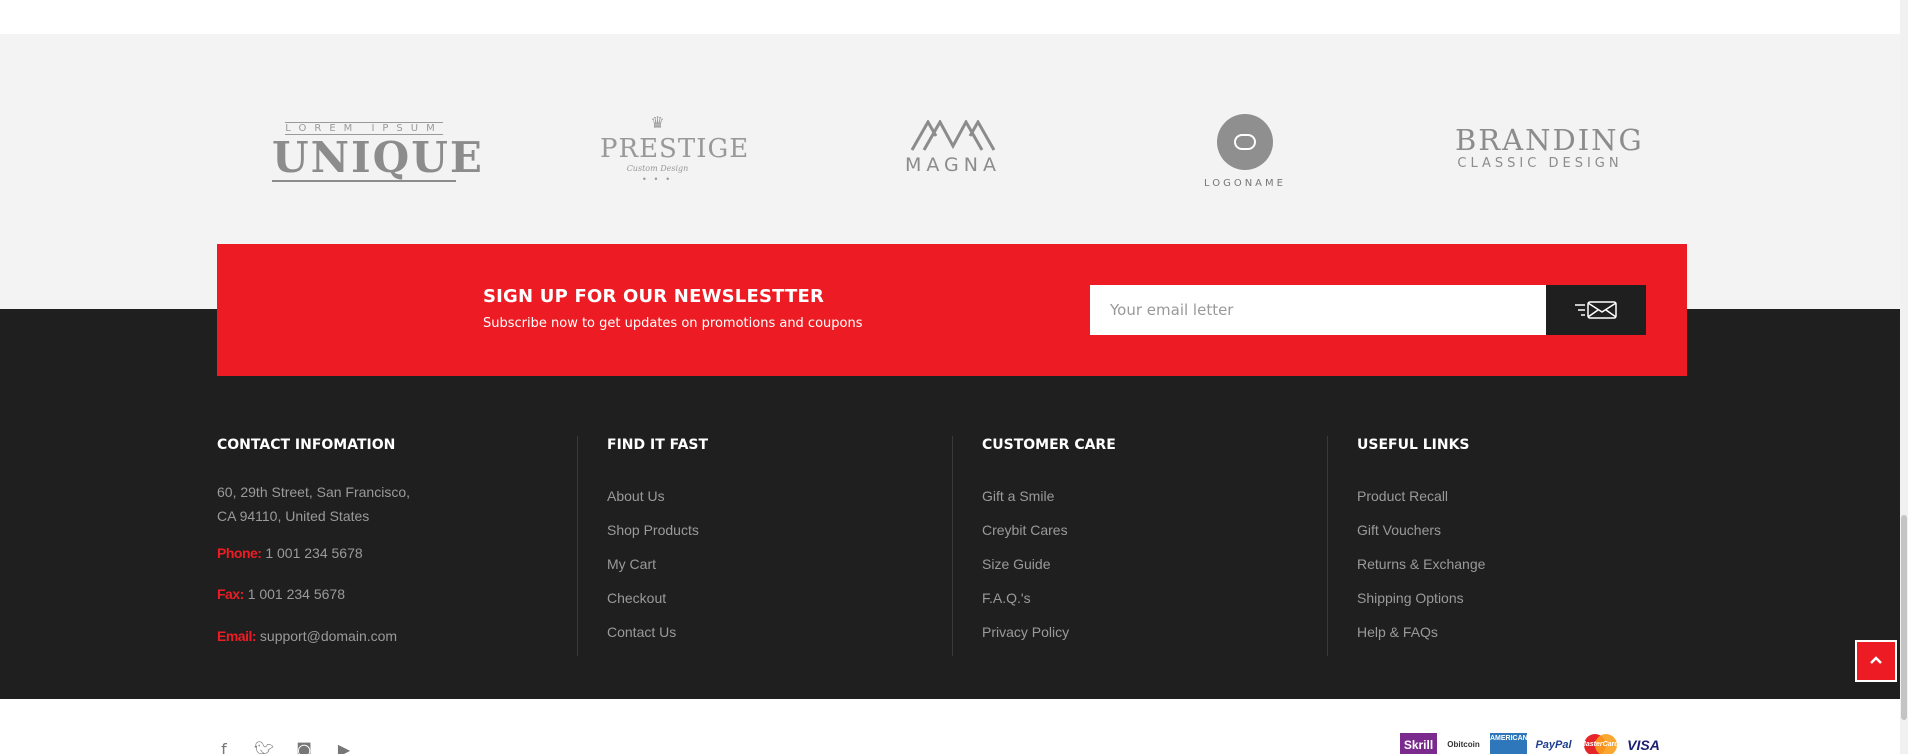 The image size is (1908, 754). What do you see at coordinates (1025, 530) in the screenshot?
I see `footer-link-label: Creybit Cares` at bounding box center [1025, 530].